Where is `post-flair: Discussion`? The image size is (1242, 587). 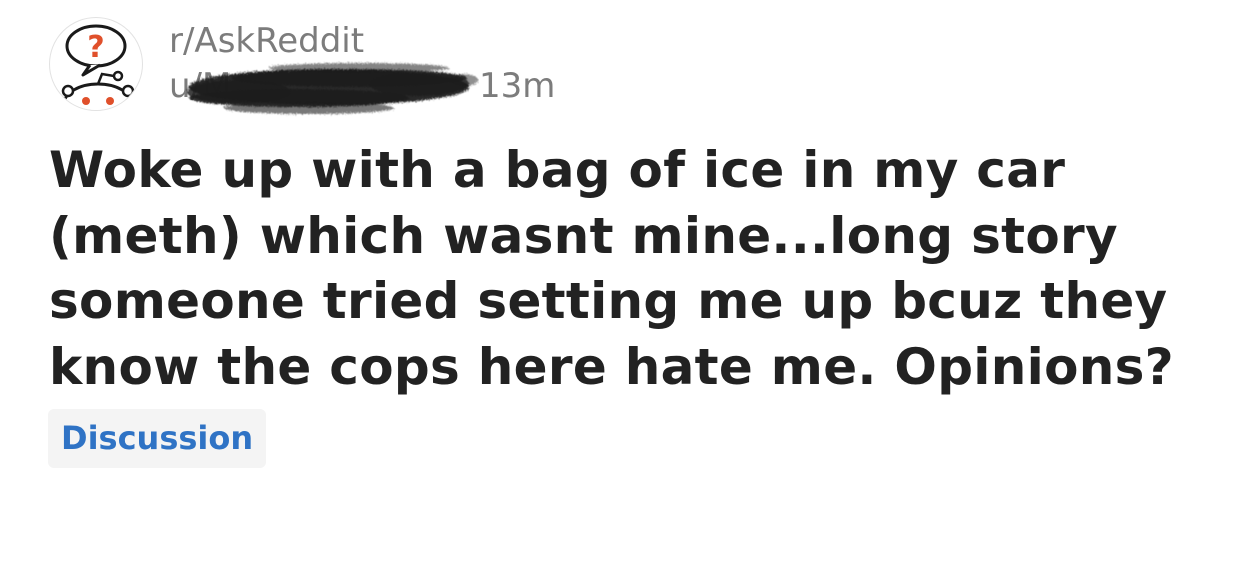 post-flair: Discussion is located at coordinates (157, 438).